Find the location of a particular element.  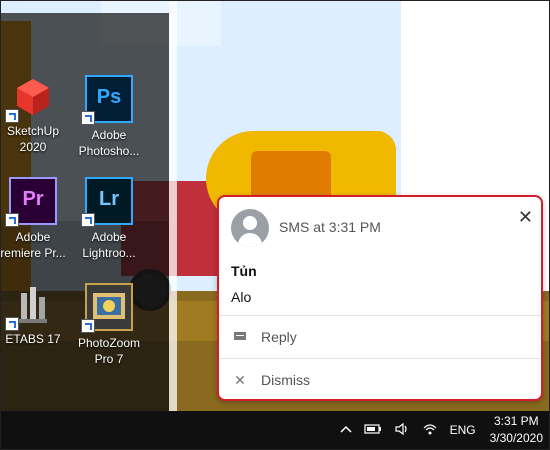

etabs-icon is located at coordinates (30, 307).